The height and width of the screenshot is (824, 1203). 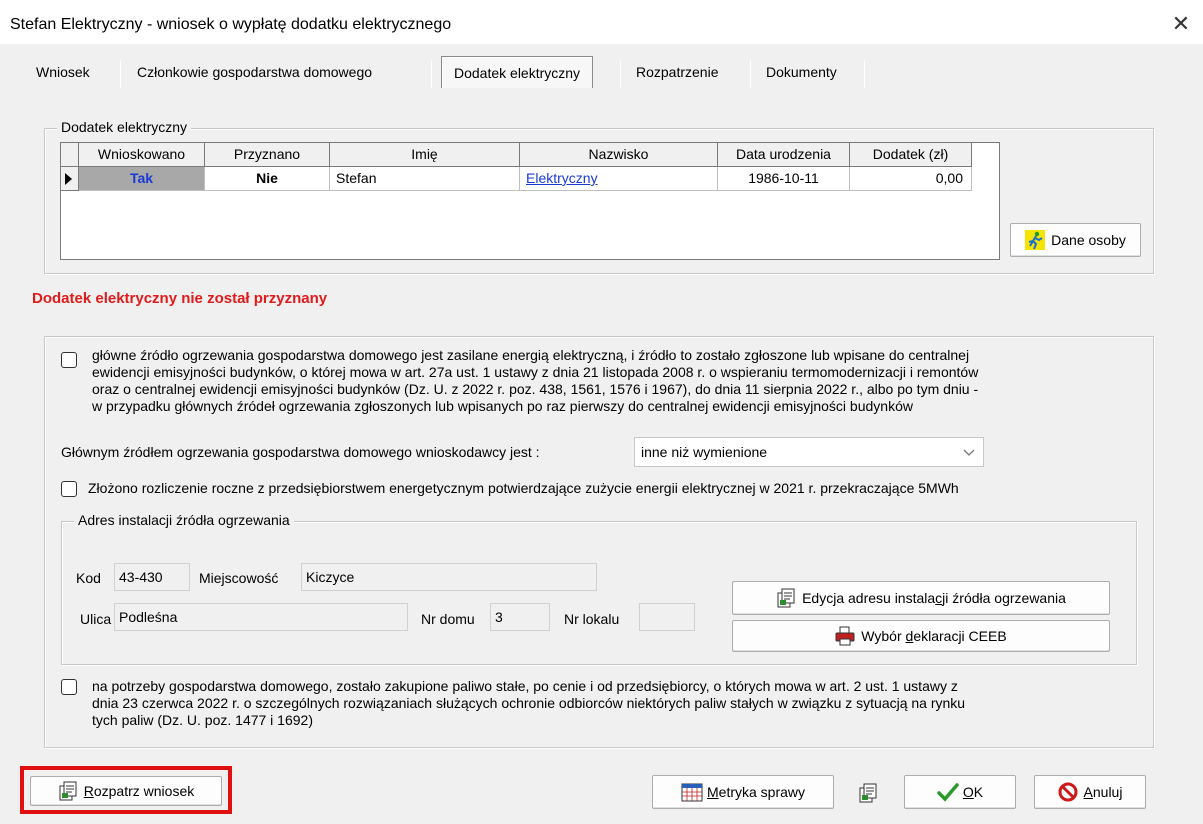 I want to click on cell-nazwisko: Elektryczny, so click(x=619, y=179).